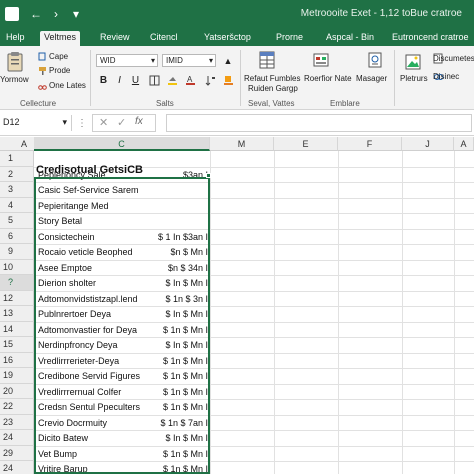 This screenshot has height=474, width=474. Describe the element at coordinates (58, 56) in the screenshot. I see `copy-button: Cape` at that location.